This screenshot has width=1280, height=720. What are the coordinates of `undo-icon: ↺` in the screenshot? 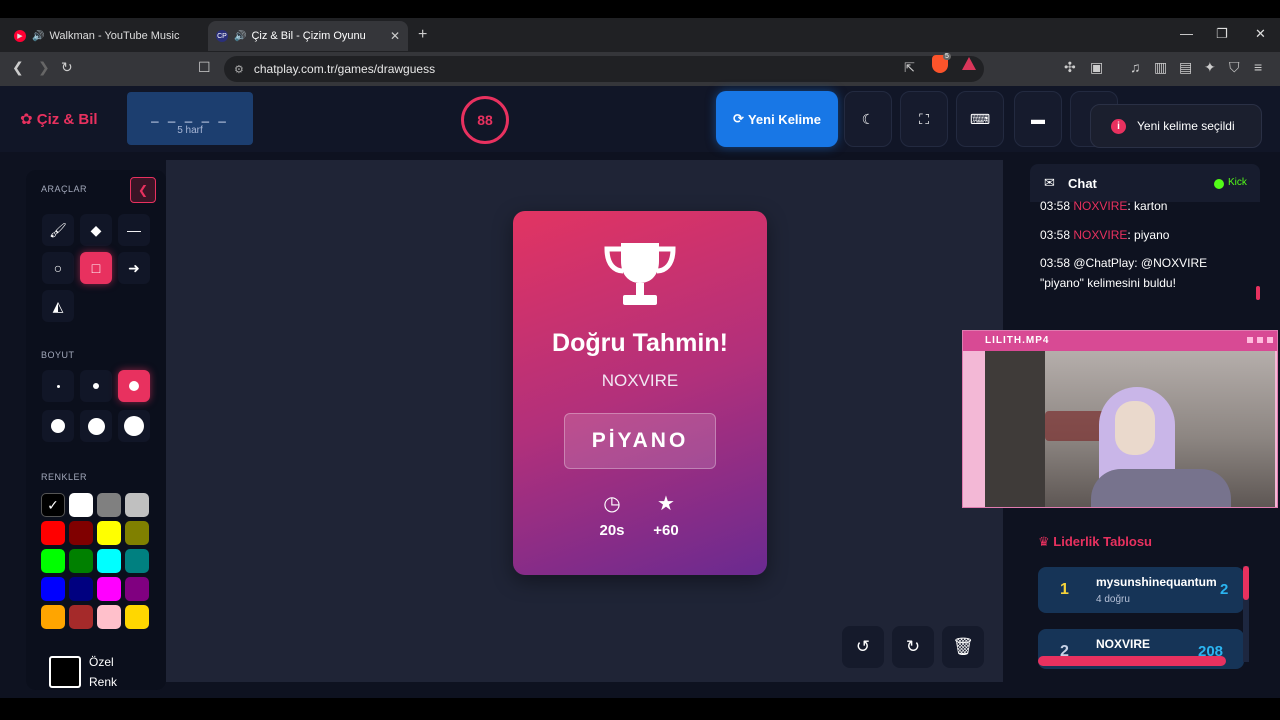 It's located at (863, 646).